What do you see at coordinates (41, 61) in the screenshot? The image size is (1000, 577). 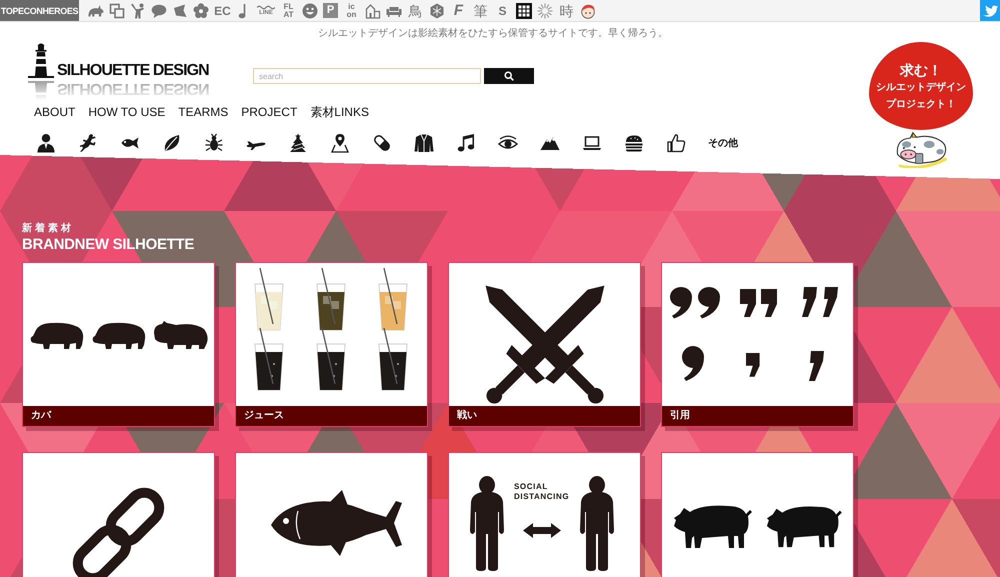 I see `lighthouse-icon` at bounding box center [41, 61].